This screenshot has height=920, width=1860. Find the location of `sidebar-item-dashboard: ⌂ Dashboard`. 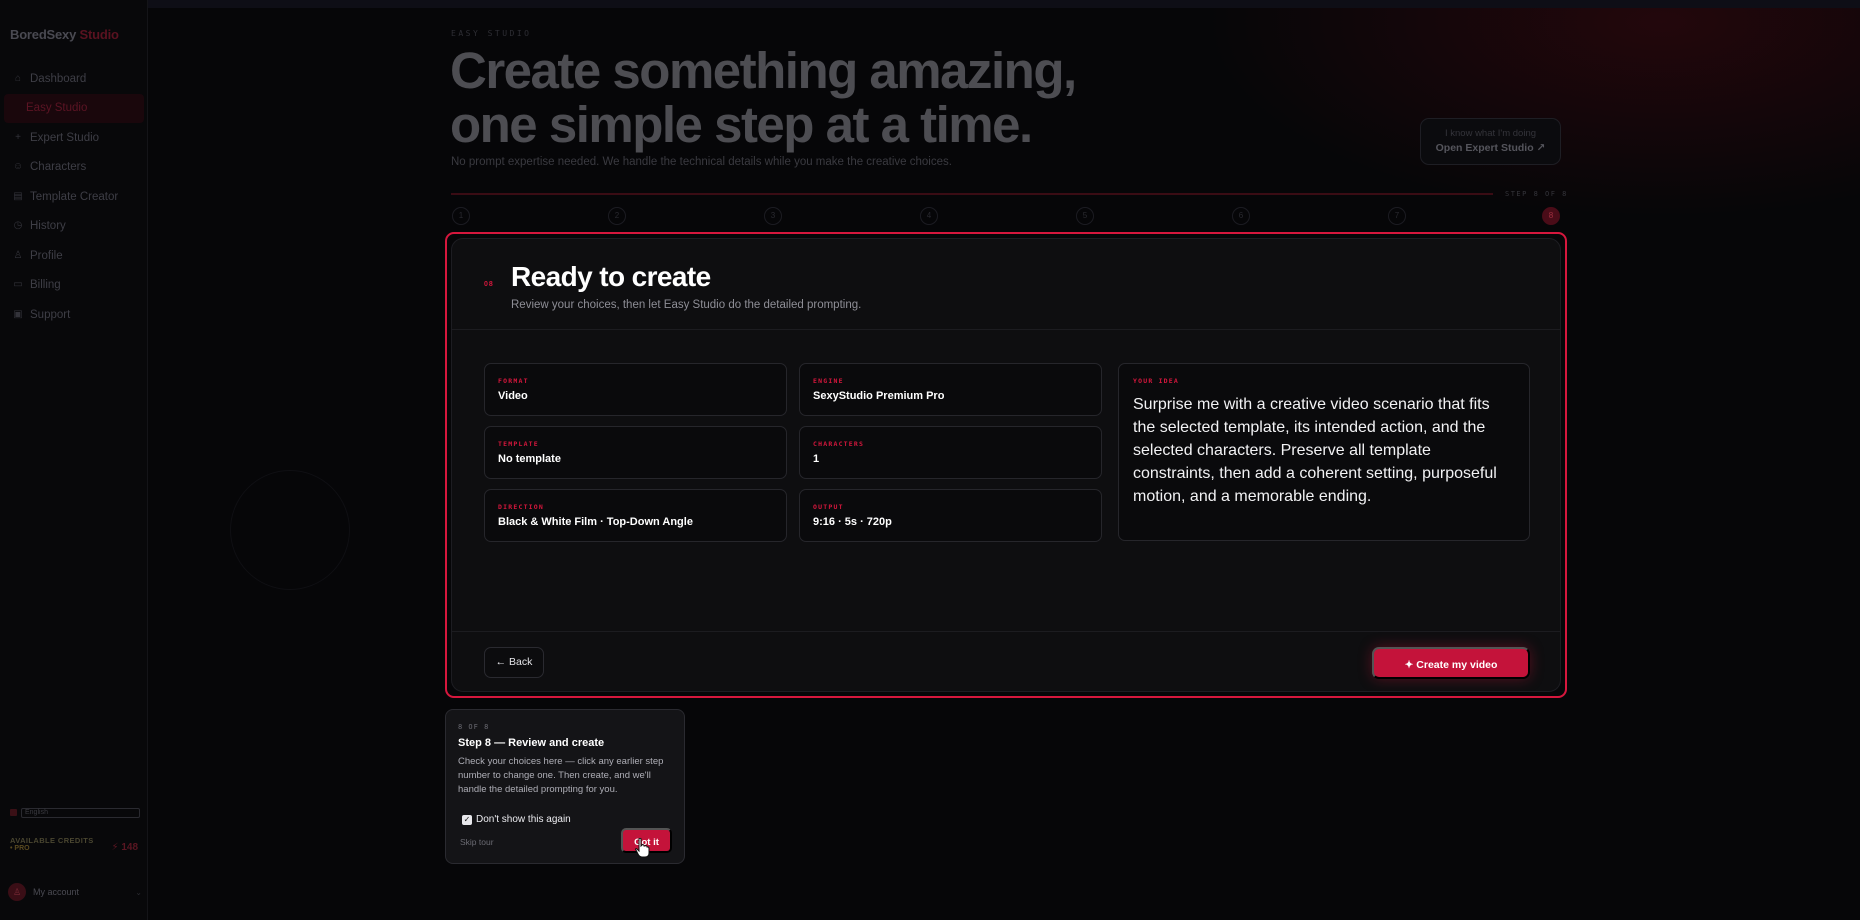

sidebar-item-dashboard: ⌂ Dashboard is located at coordinates (74, 79).